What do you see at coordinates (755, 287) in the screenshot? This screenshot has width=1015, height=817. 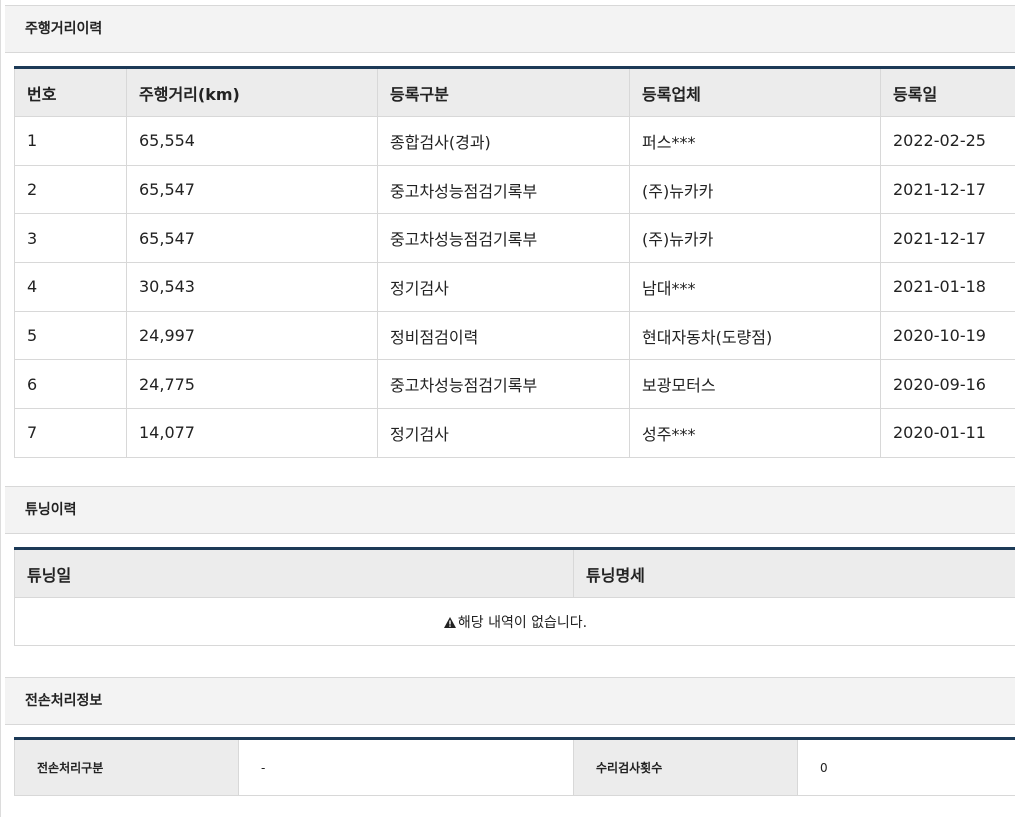 I see `cell-registrar: 남대***` at bounding box center [755, 287].